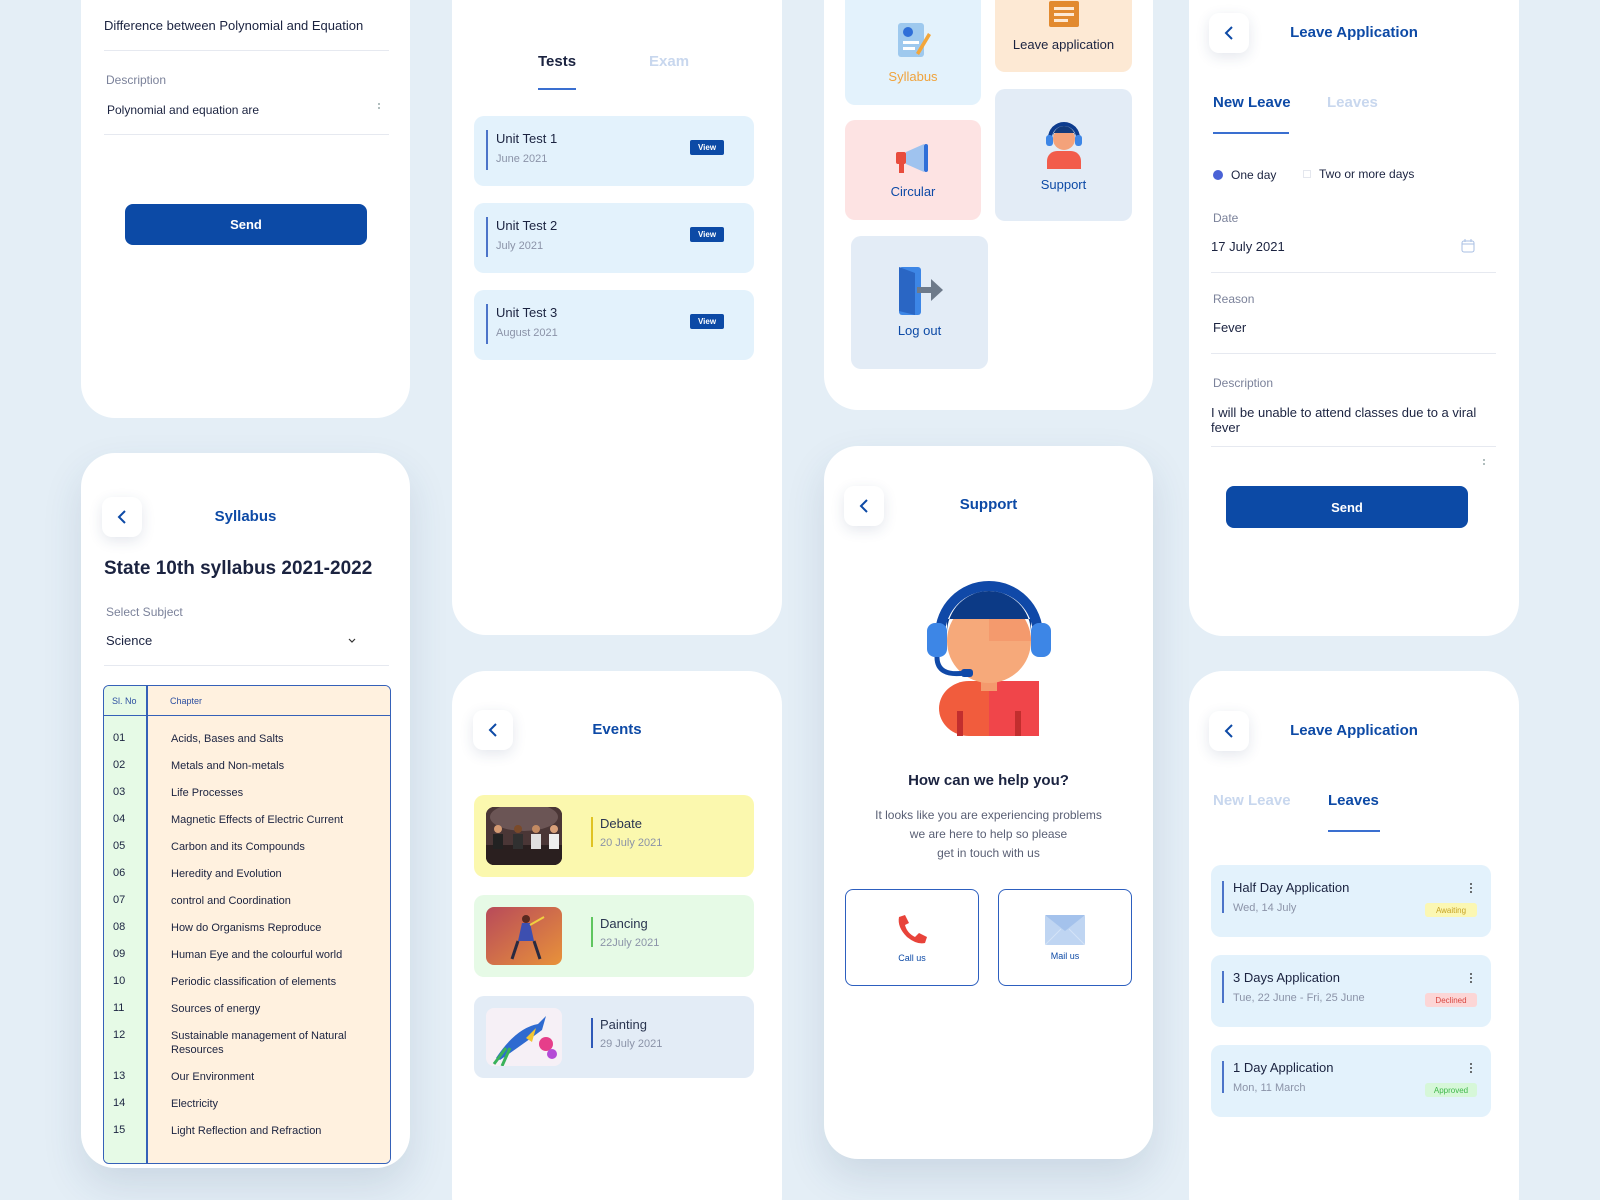 Image resolution: width=1600 pixels, height=1200 pixels. What do you see at coordinates (913, 52) in the screenshot?
I see `tile-syllabus: Syllabus` at bounding box center [913, 52].